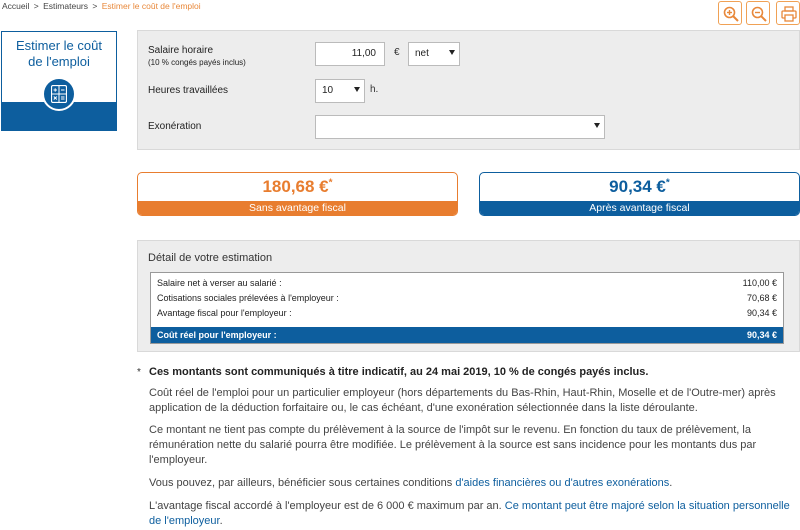 Image resolution: width=800 pixels, height=530 pixels. What do you see at coordinates (210, 258) in the screenshot?
I see `detail-title: Détail de votre estimation` at bounding box center [210, 258].